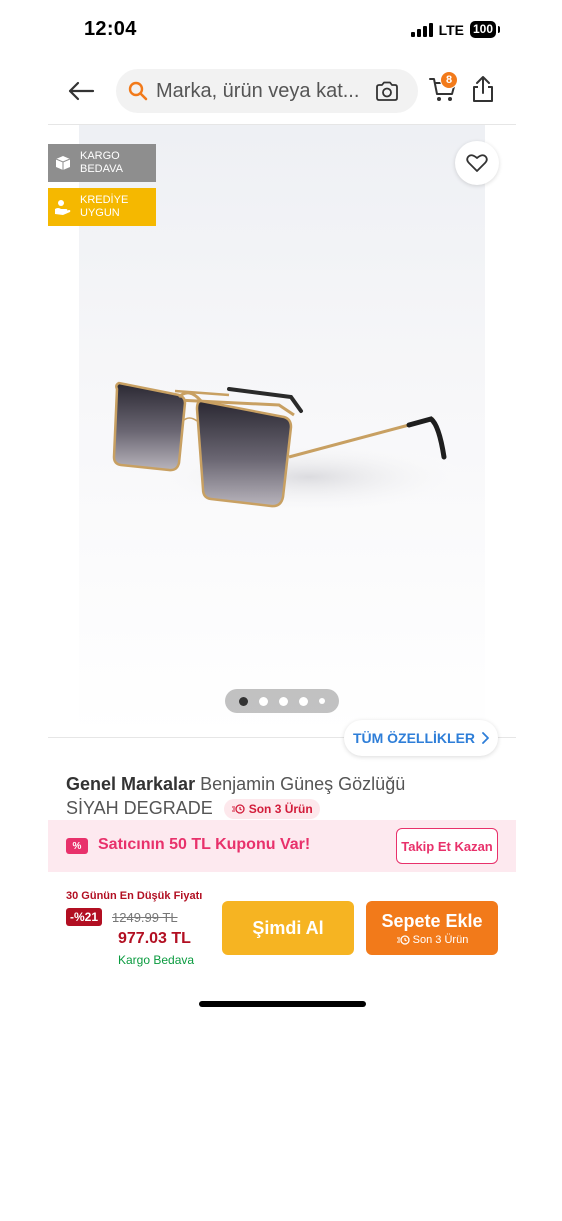  Describe the element at coordinates (485, 738) in the screenshot. I see `chevron-right-icon` at that location.